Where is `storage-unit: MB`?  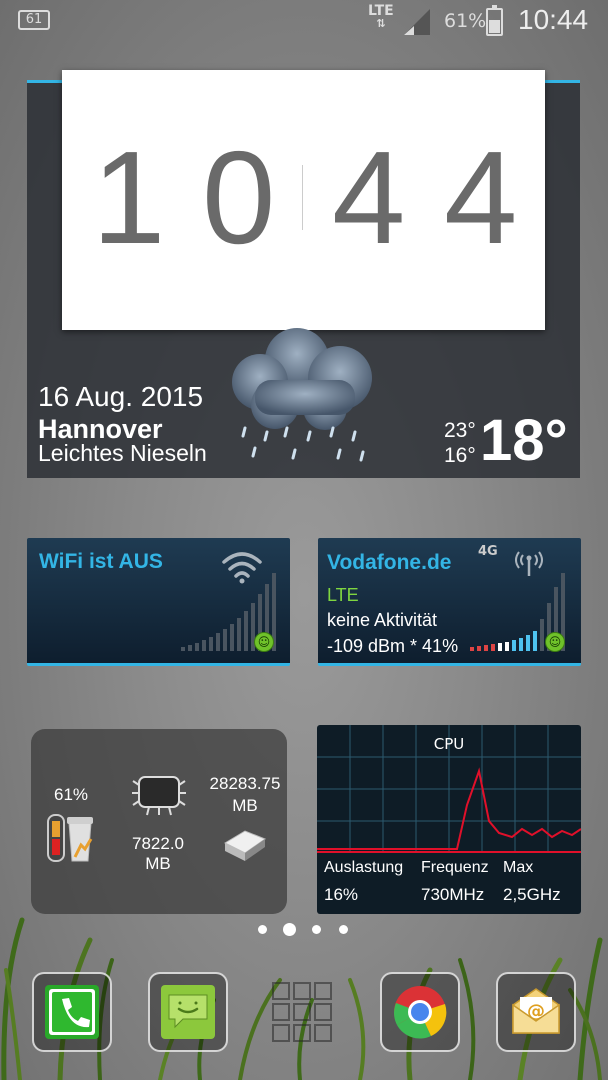 storage-unit: MB is located at coordinates (245, 805).